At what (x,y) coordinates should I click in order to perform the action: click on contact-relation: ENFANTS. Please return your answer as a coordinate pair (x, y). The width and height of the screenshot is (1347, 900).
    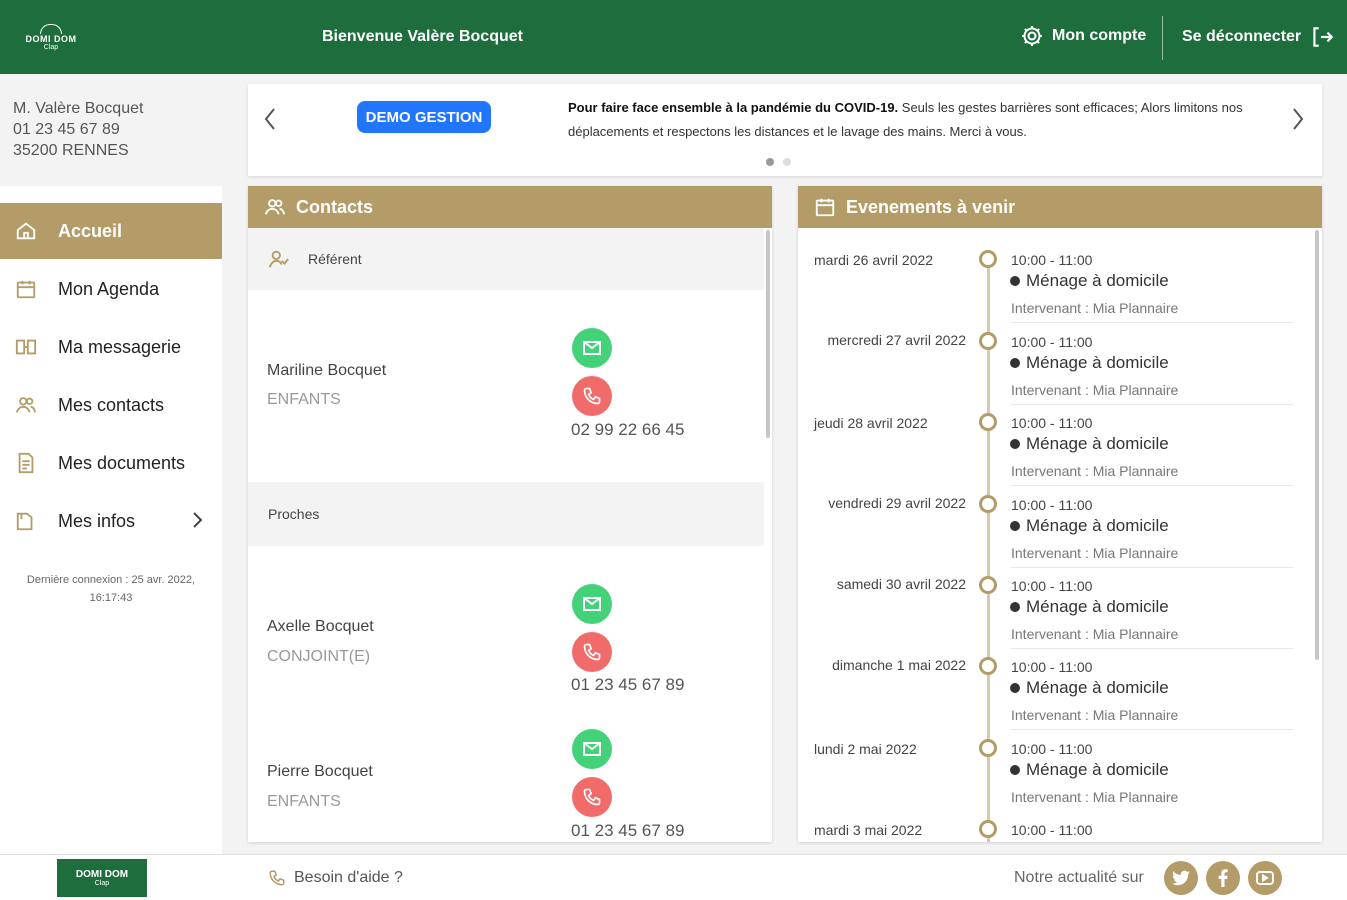
    Looking at the image, I should click on (304, 801).